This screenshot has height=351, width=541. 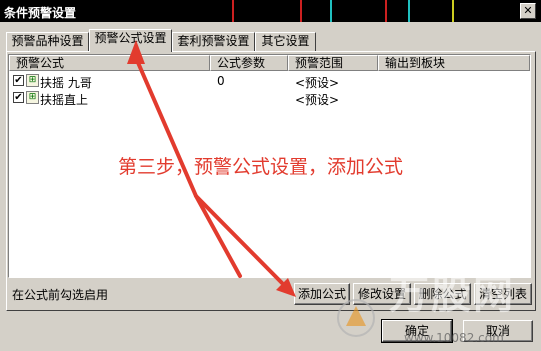 What do you see at coordinates (249, 63) in the screenshot?
I see `column-header-params: 公式参数` at bounding box center [249, 63].